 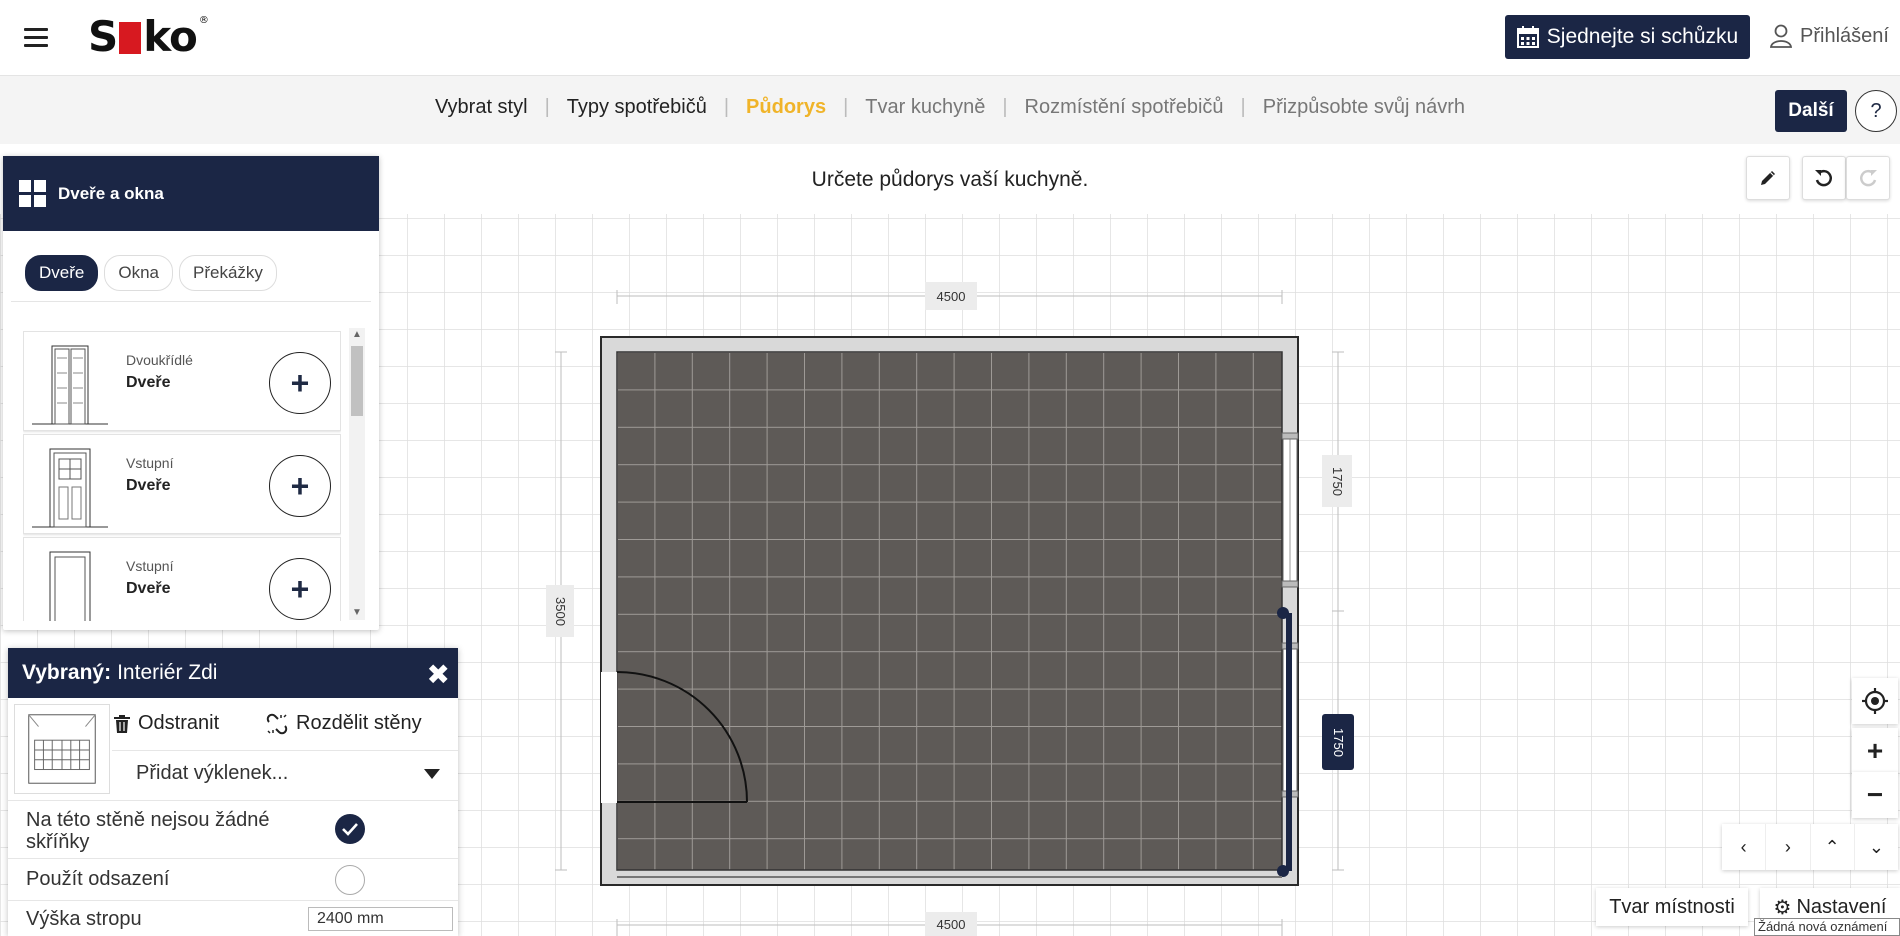 I want to click on user-icon, so click(x=1781, y=36).